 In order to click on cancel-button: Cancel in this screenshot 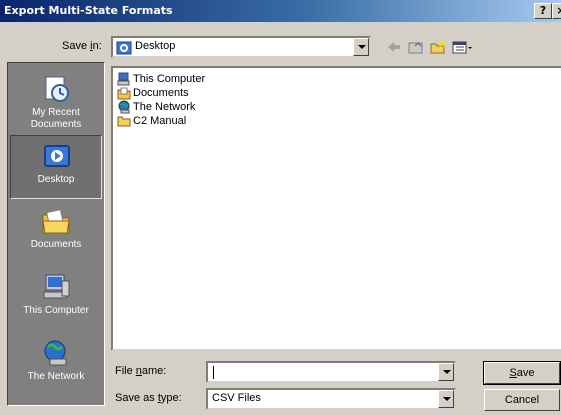, I will do `click(522, 400)`.